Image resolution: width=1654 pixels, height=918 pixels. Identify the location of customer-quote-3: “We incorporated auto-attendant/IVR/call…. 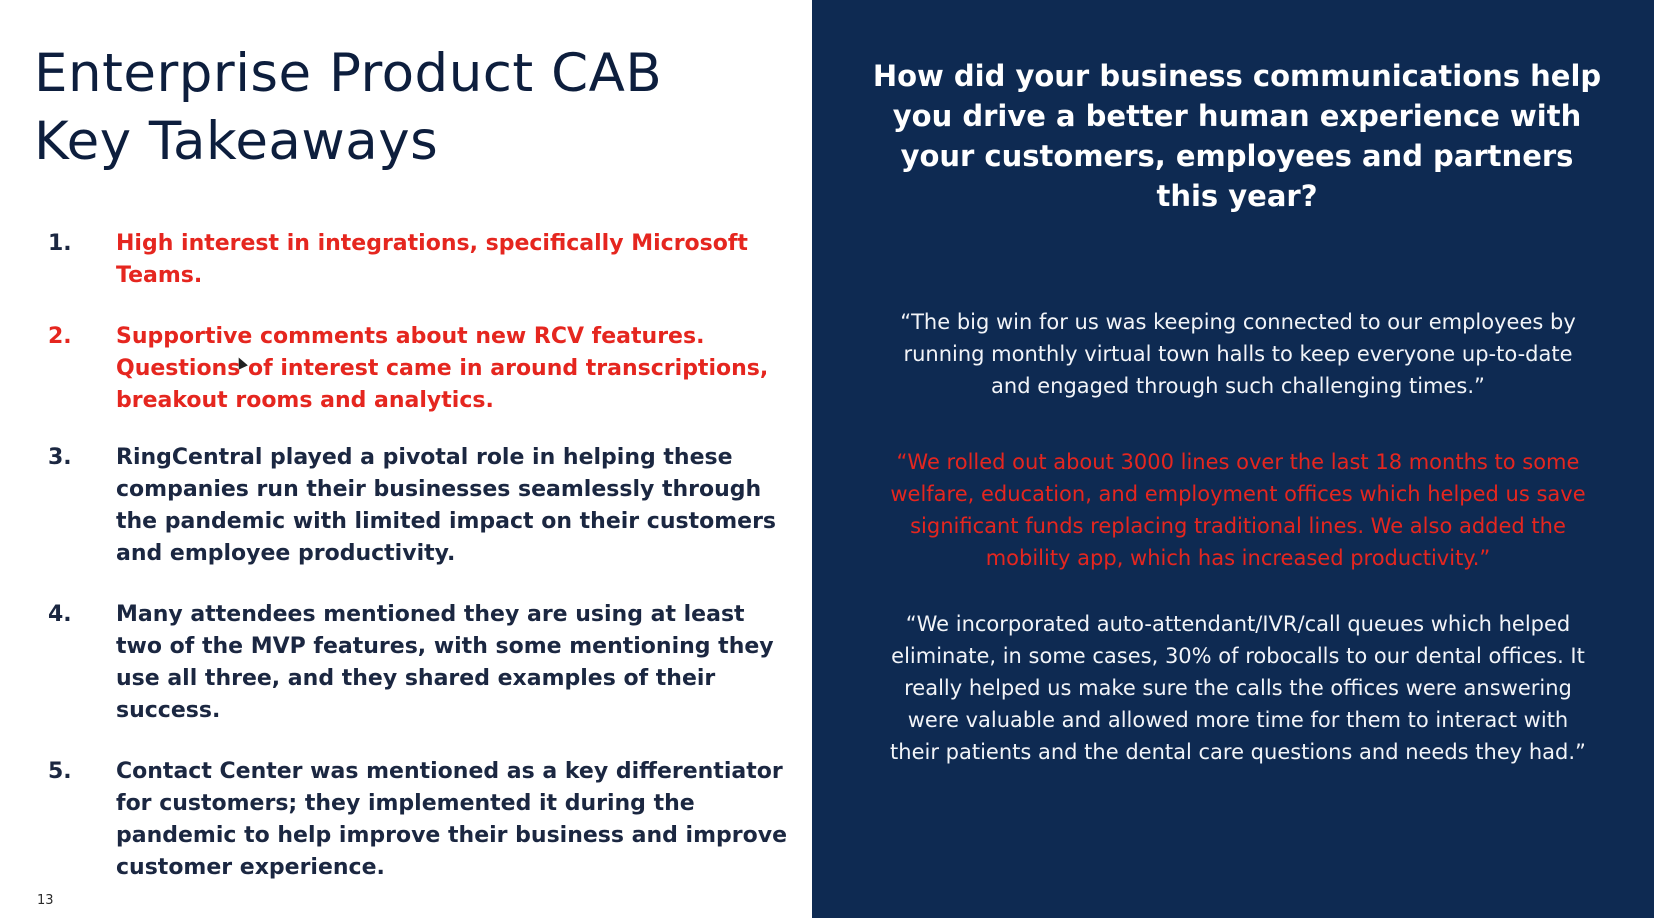
(1238, 688).